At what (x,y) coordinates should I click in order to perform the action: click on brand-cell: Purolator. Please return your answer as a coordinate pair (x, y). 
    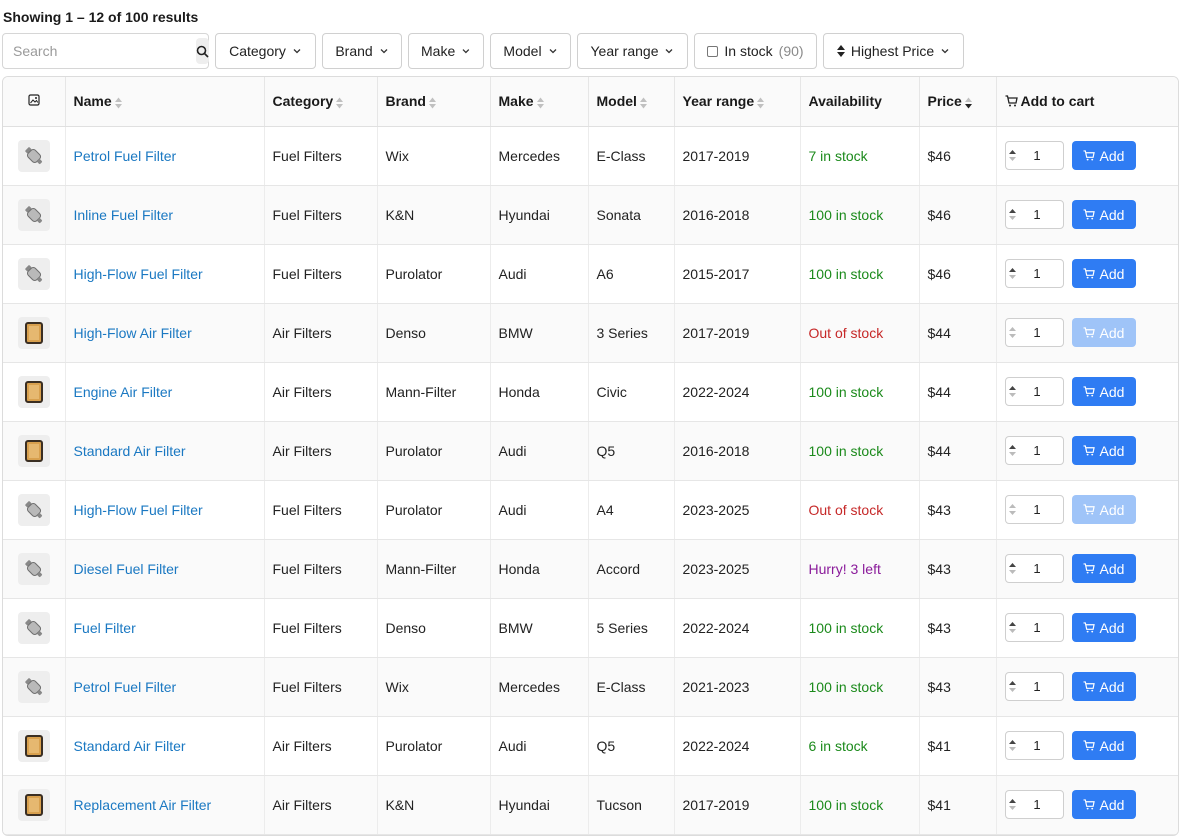
    Looking at the image, I should click on (434, 274).